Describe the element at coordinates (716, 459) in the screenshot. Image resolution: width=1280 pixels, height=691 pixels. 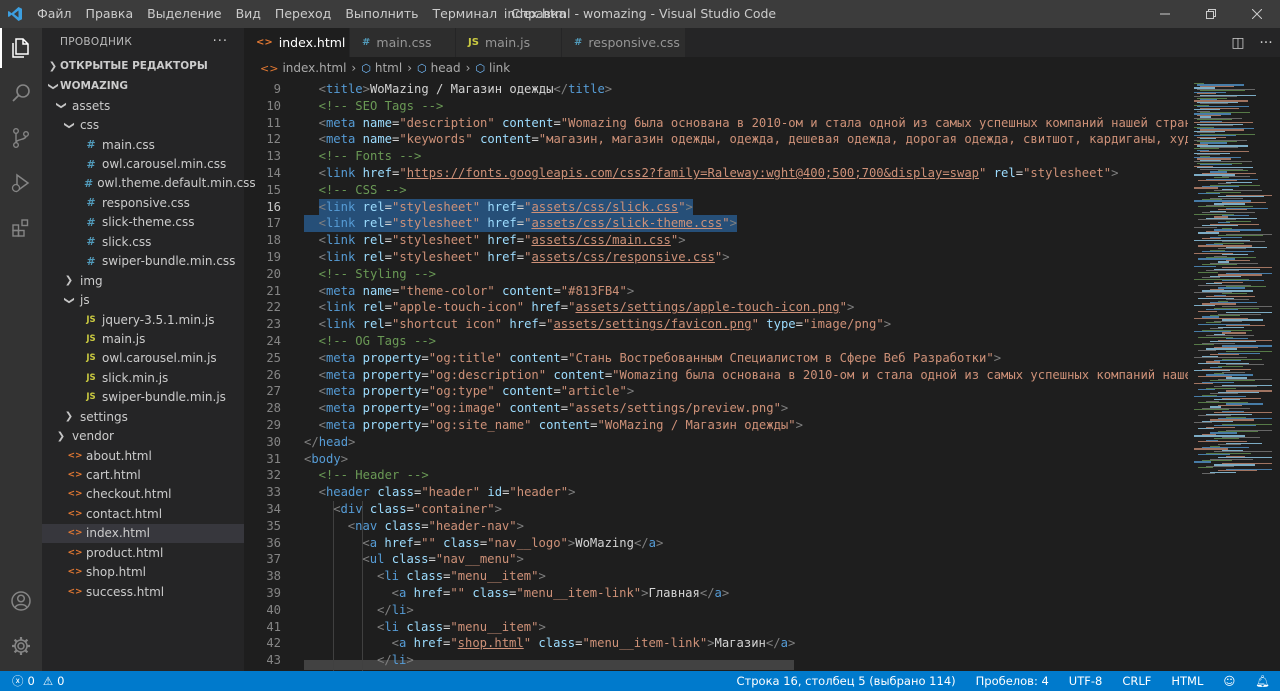
I see `code-line: 31 <body>` at that location.